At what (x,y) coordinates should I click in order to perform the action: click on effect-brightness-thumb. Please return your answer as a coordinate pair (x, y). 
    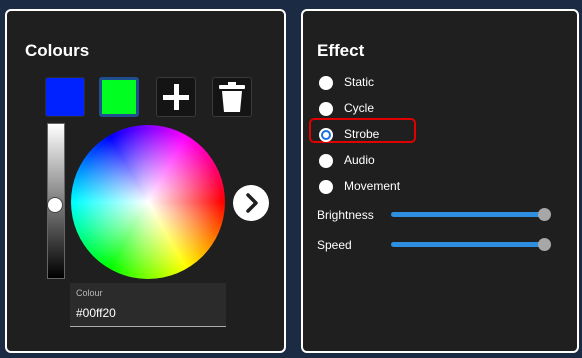
    Looking at the image, I should click on (544, 214).